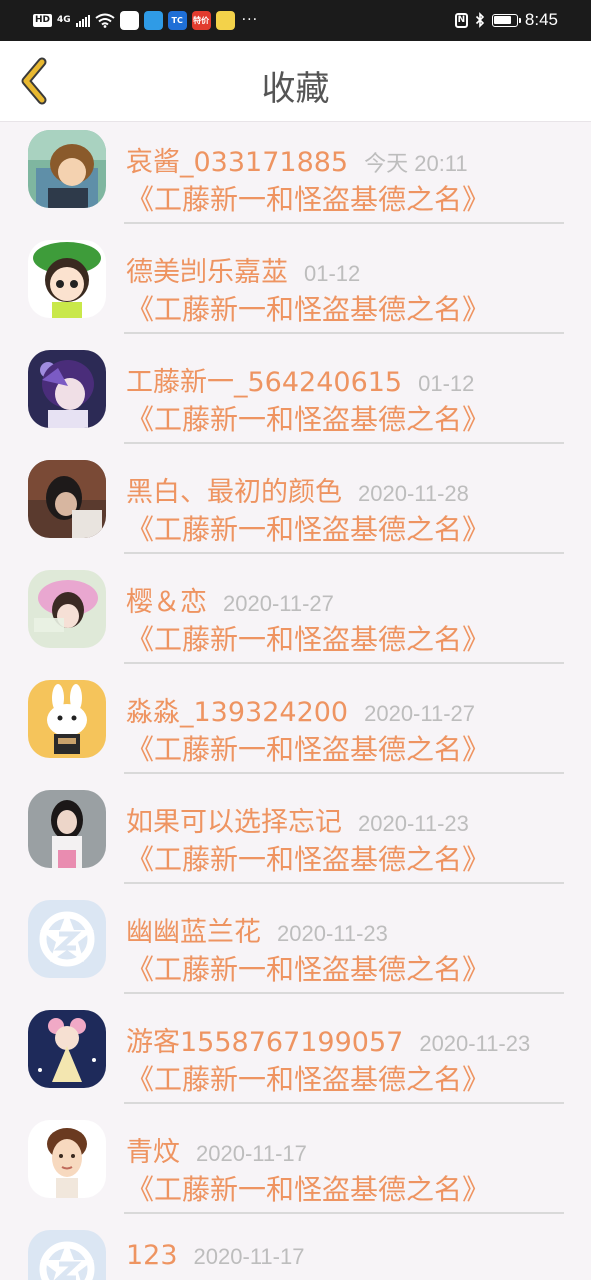  I want to click on user-name: 如果可以选择忘记, so click(234, 819).